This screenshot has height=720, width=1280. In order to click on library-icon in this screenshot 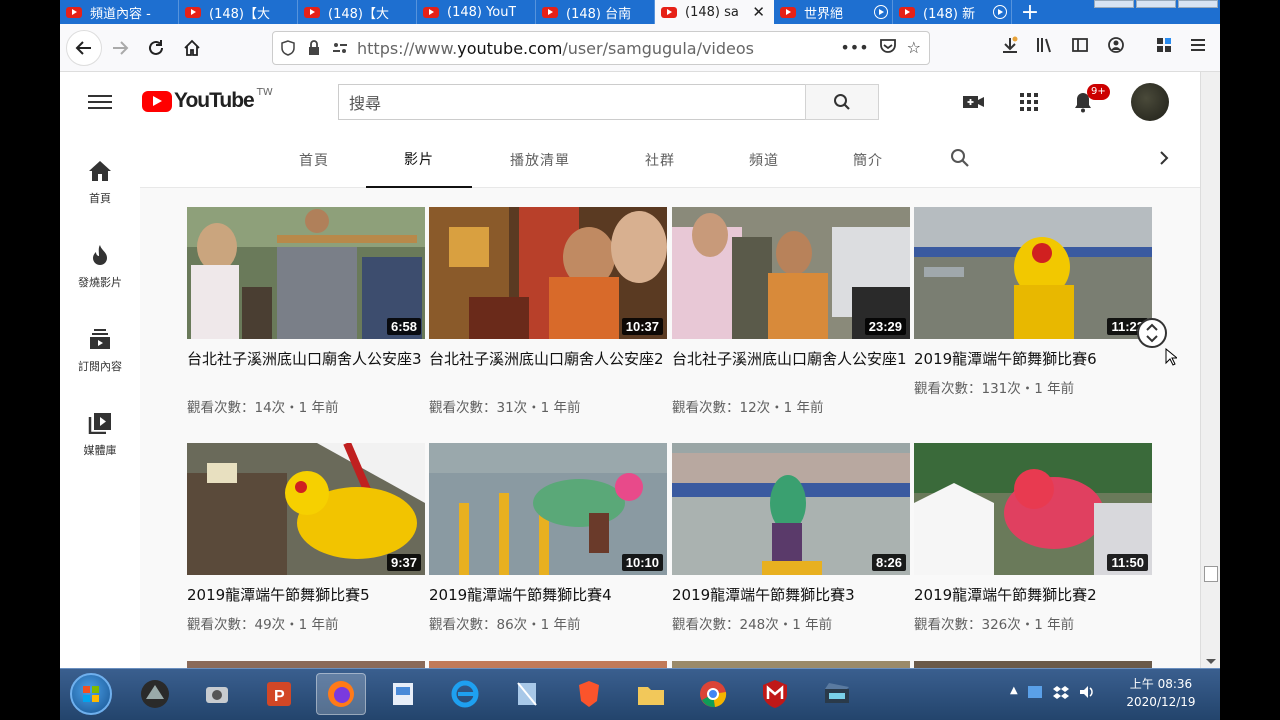, I will do `click(1044, 48)`.